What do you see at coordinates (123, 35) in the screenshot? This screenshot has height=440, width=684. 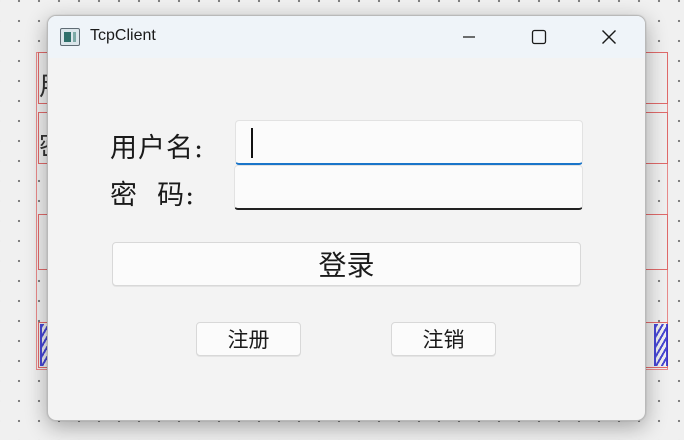 I see `window-title: TcpClient` at bounding box center [123, 35].